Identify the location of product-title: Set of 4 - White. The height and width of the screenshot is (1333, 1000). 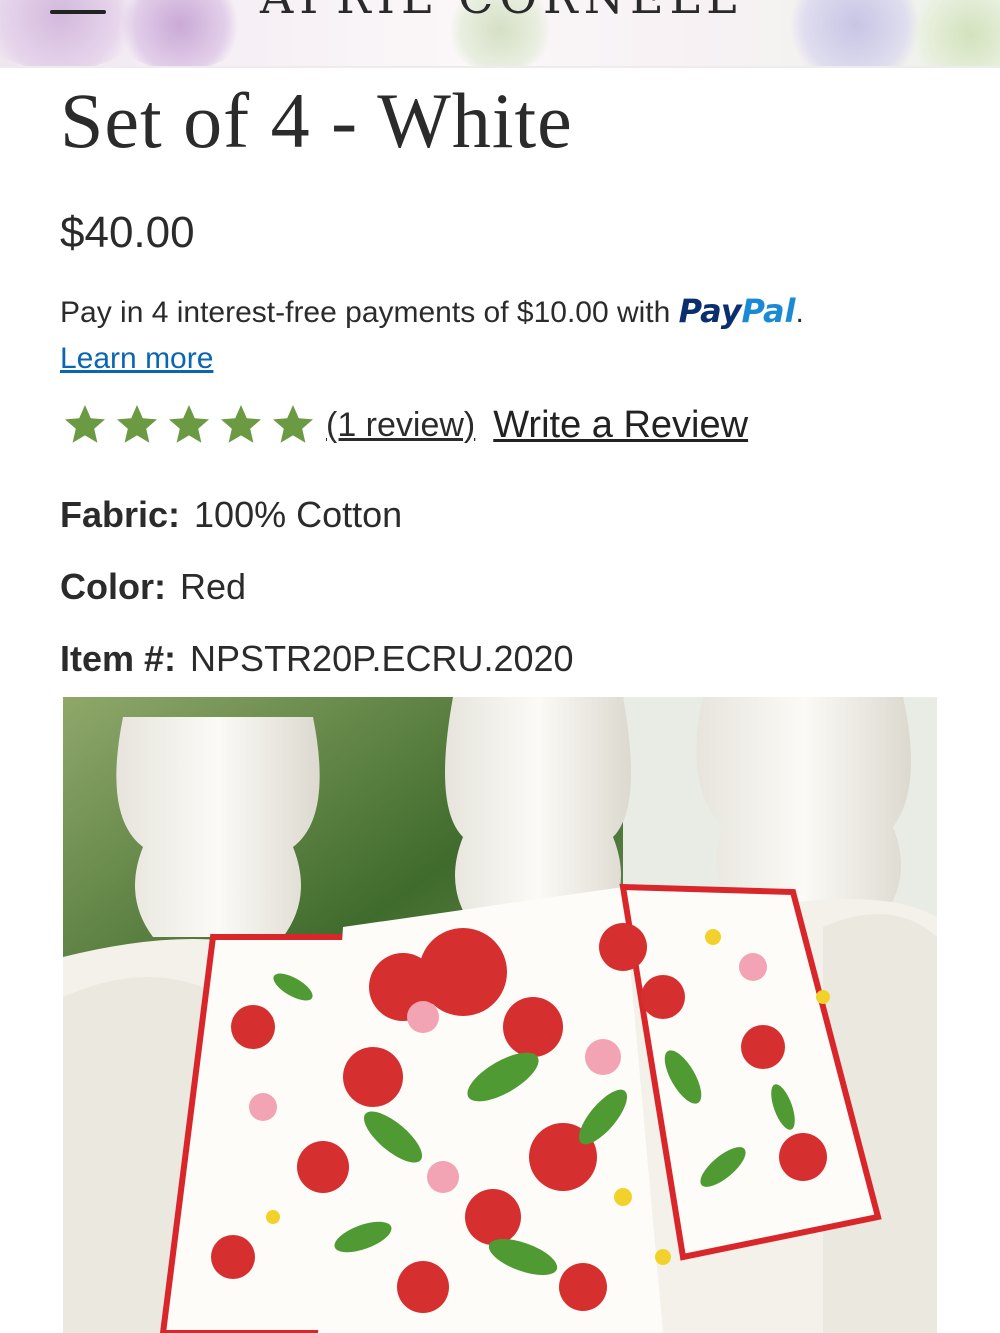
(316, 120).